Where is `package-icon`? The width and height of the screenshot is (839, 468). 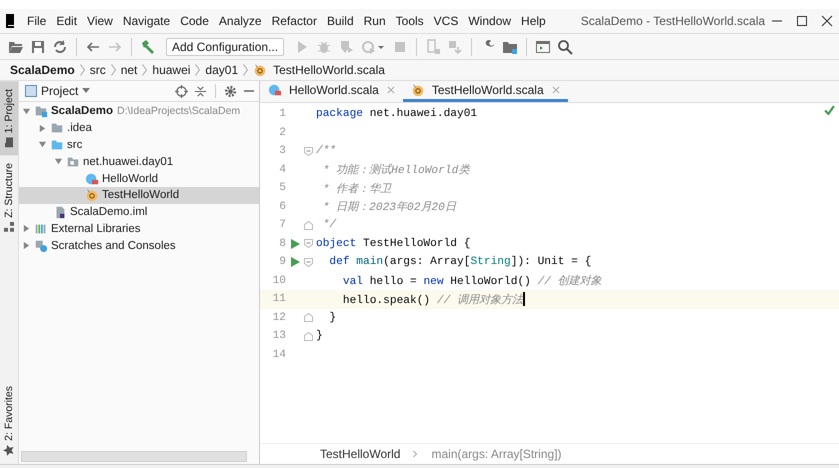 package-icon is located at coordinates (73, 161).